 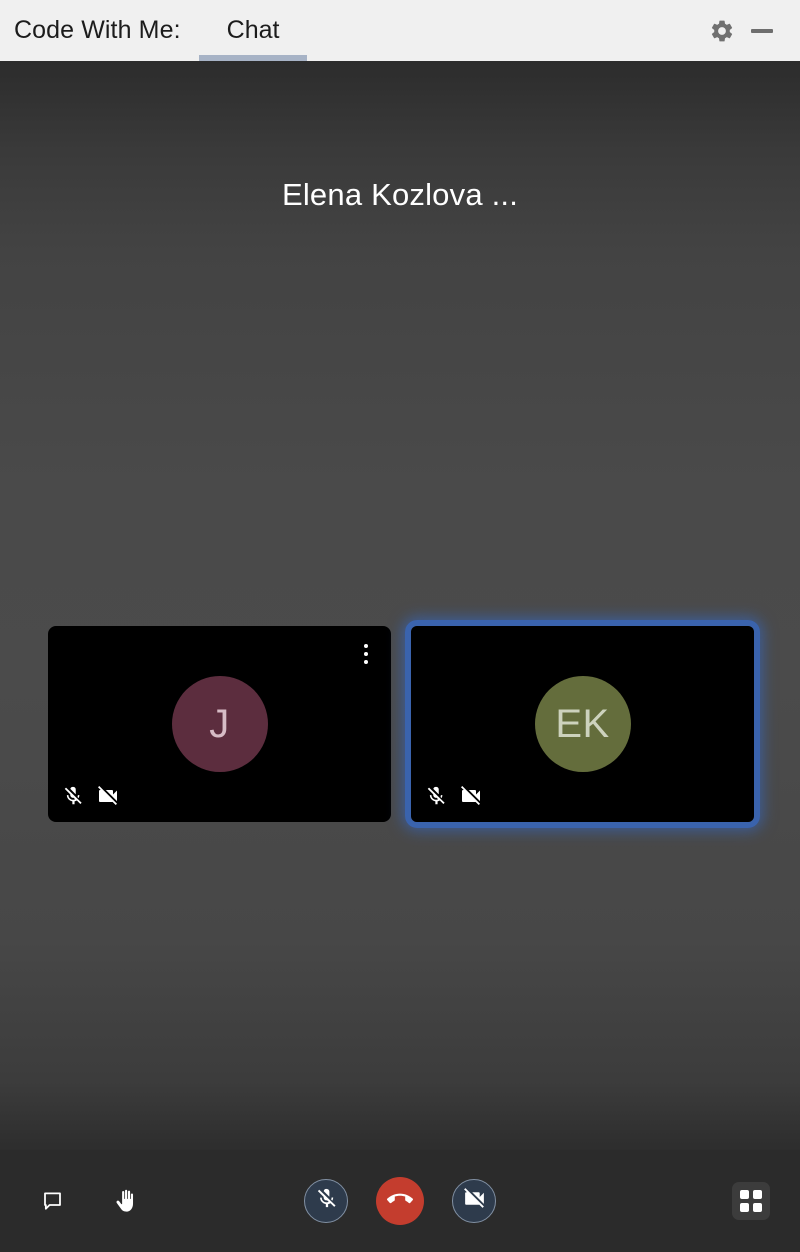 I want to click on minimize-icon, so click(x=762, y=30).